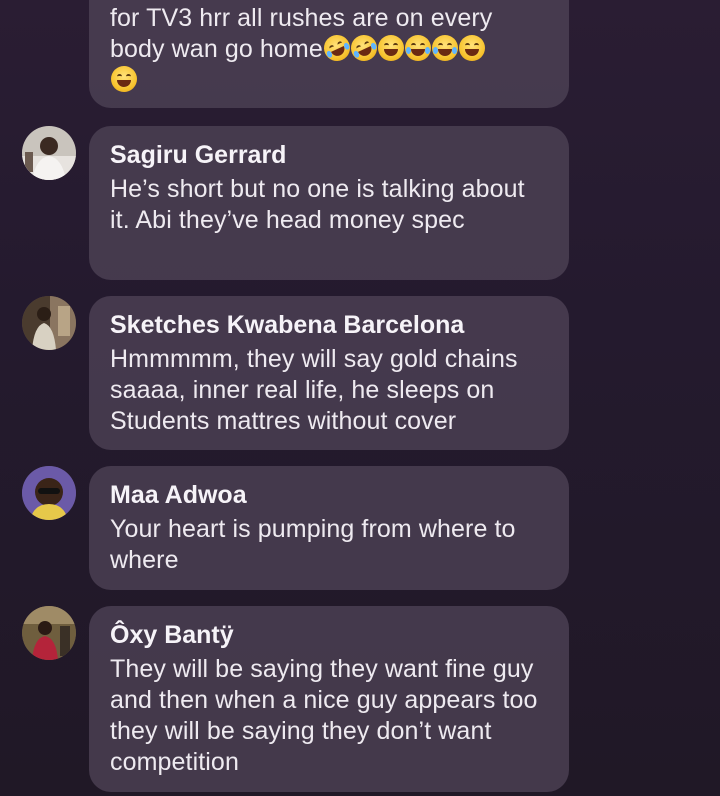 The width and height of the screenshot is (720, 796). What do you see at coordinates (390, 48) in the screenshot?
I see `grinning-sweat-emoji-icon` at bounding box center [390, 48].